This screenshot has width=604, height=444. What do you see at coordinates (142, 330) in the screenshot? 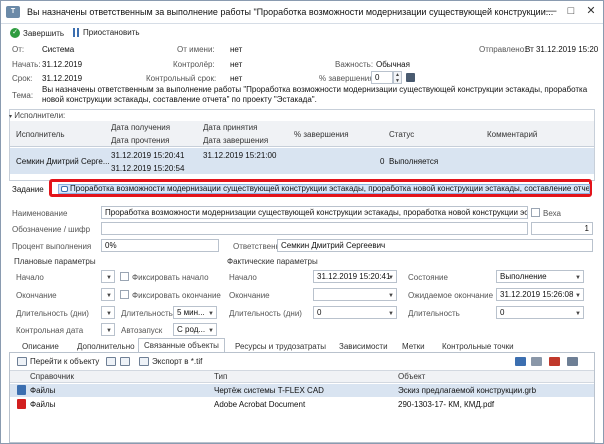
I see `autostart-label: Автозапуск` at bounding box center [142, 330].